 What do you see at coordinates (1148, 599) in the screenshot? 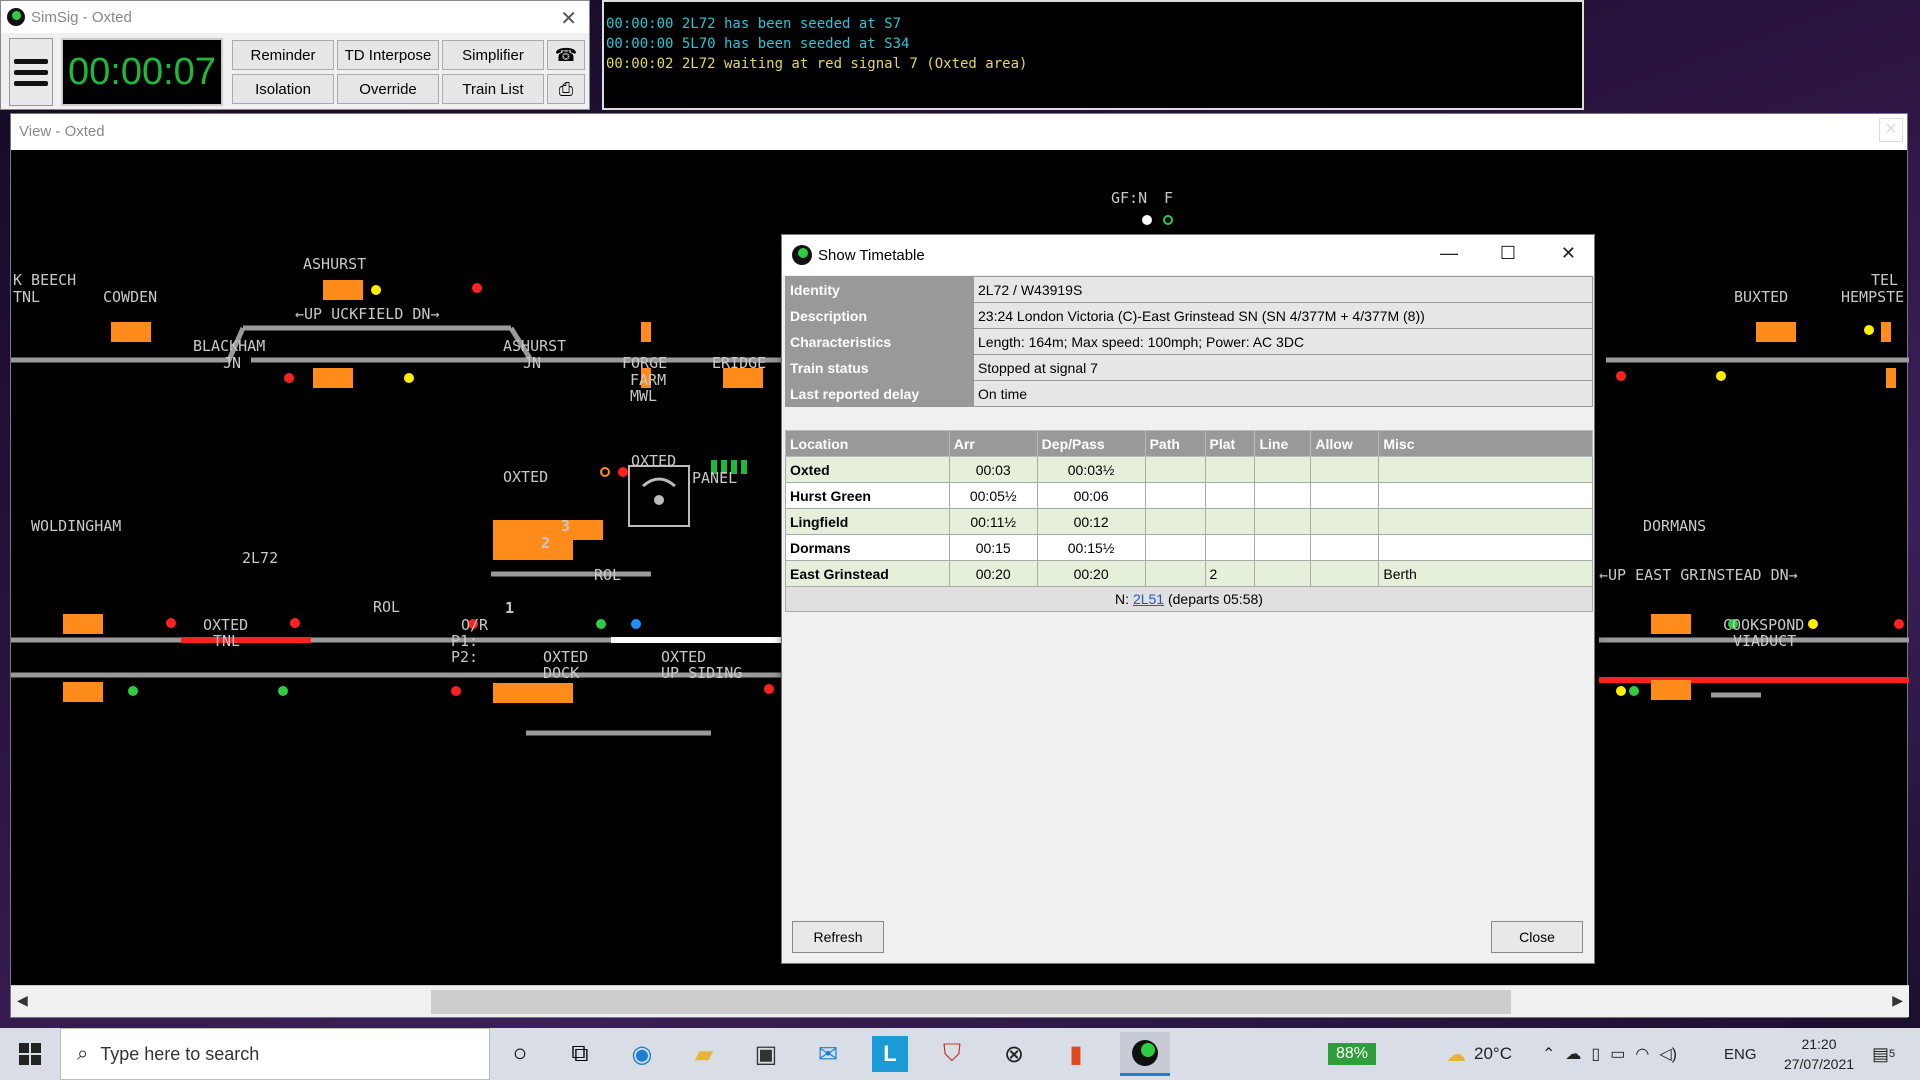
I see `next-train-link: 2L51` at bounding box center [1148, 599].